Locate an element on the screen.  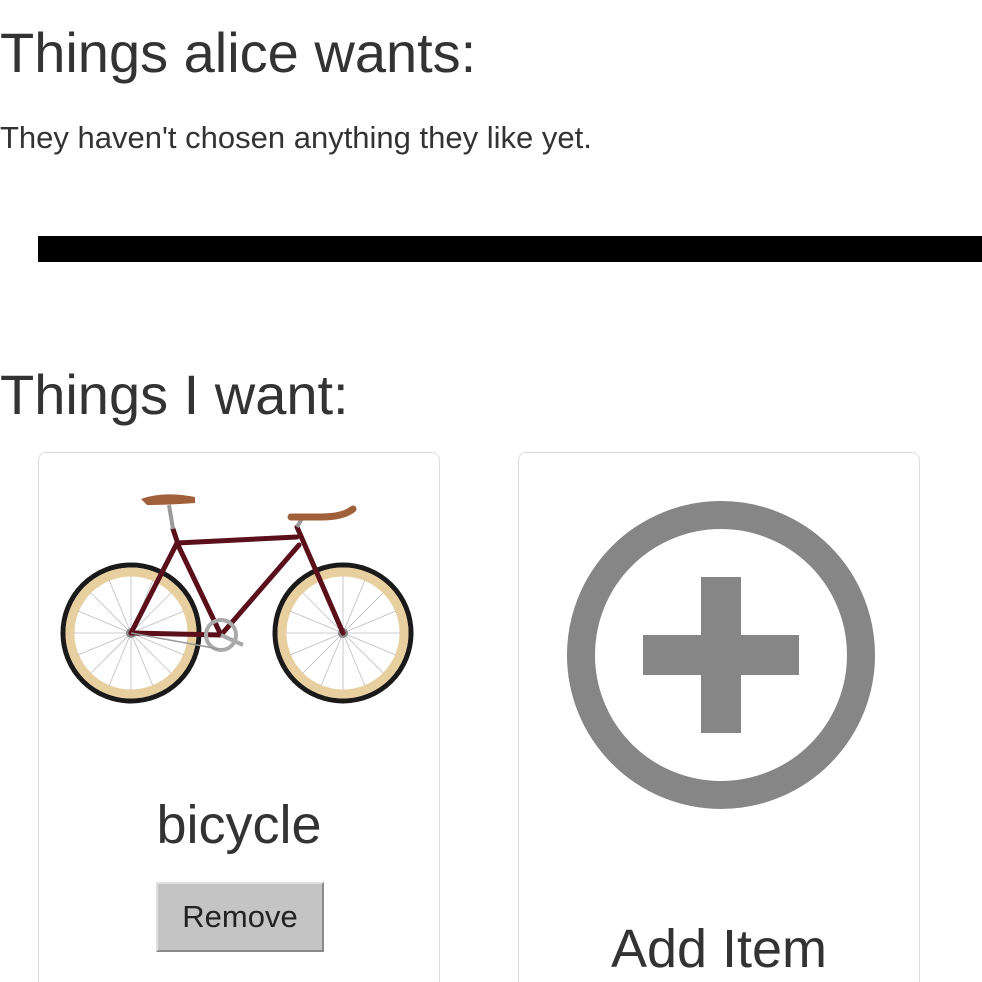
add-item-label: Add Item is located at coordinates (719, 949).